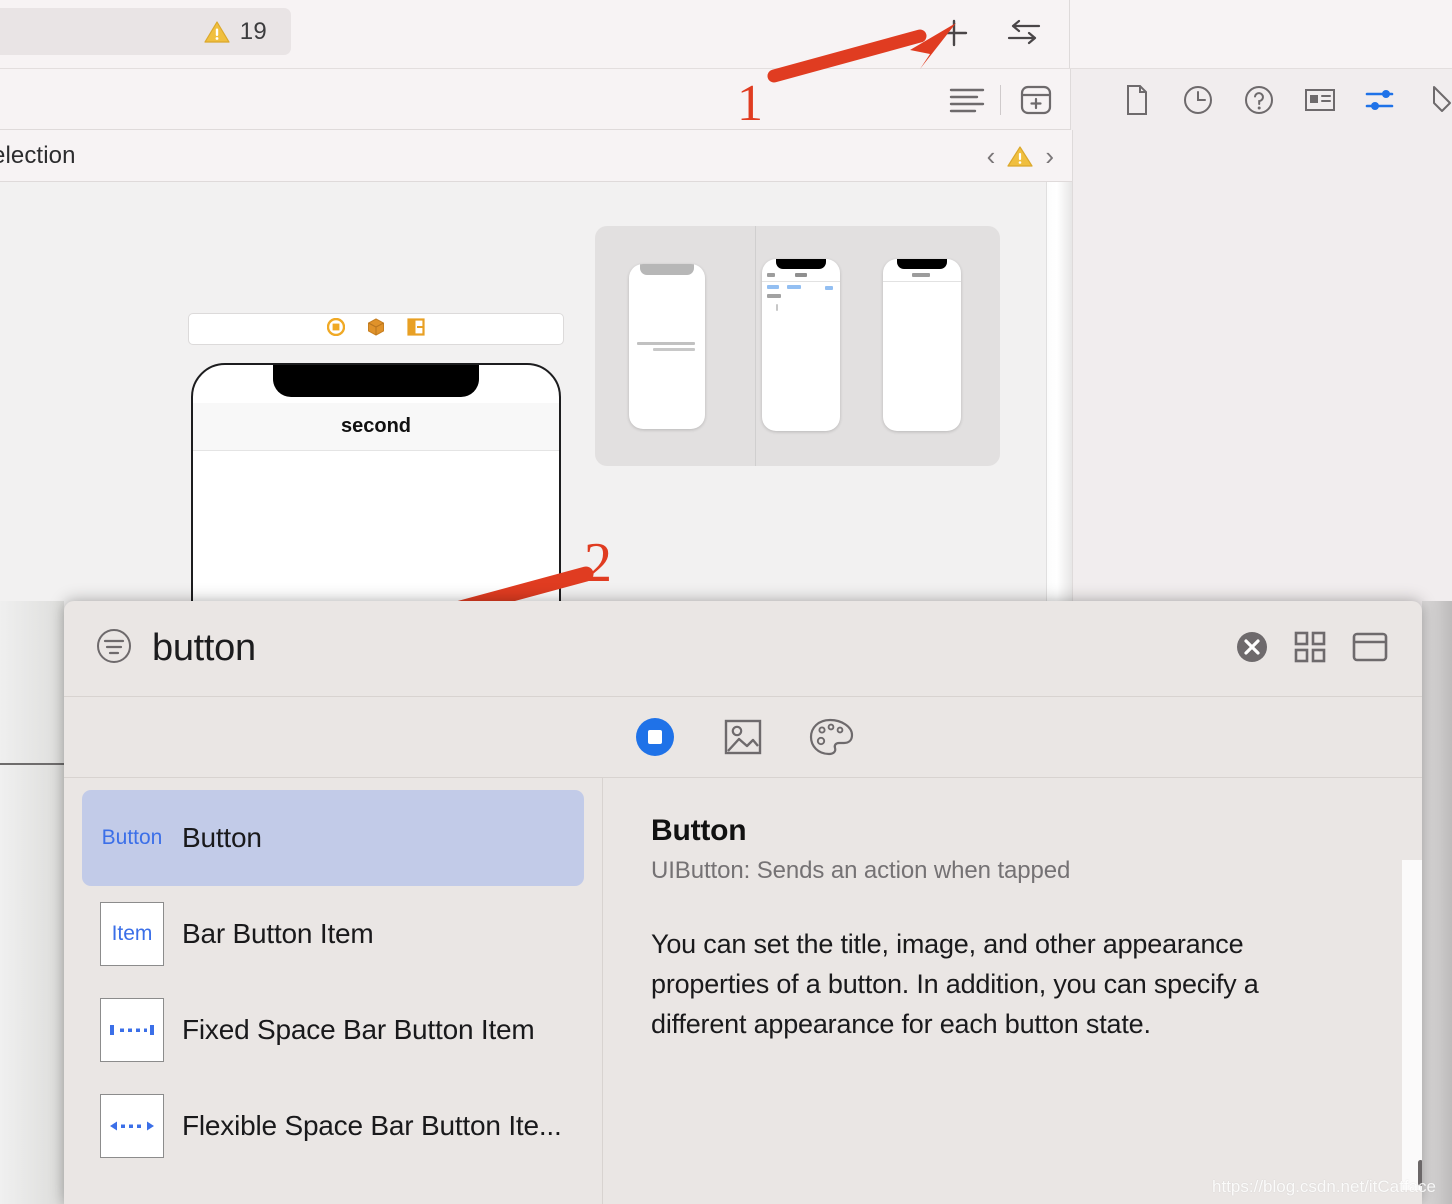 The image size is (1452, 1204). What do you see at coordinates (336, 329) in the screenshot?
I see `view-controller-icon` at bounding box center [336, 329].